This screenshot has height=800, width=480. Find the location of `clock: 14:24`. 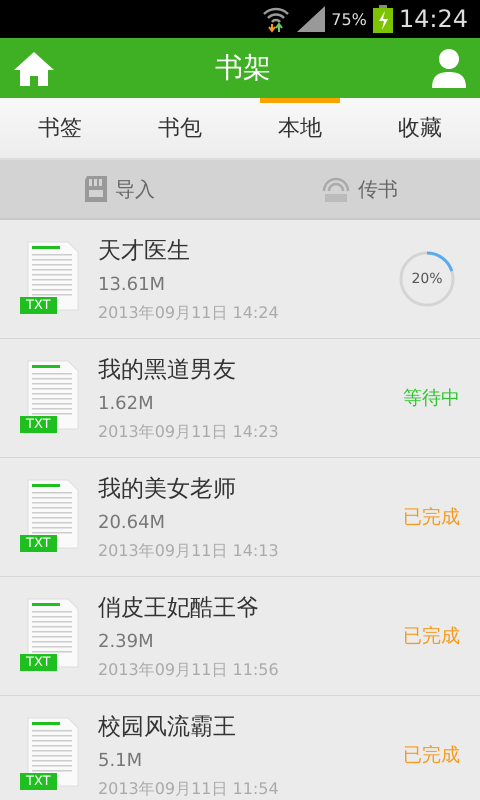

clock: 14:24 is located at coordinates (433, 19).